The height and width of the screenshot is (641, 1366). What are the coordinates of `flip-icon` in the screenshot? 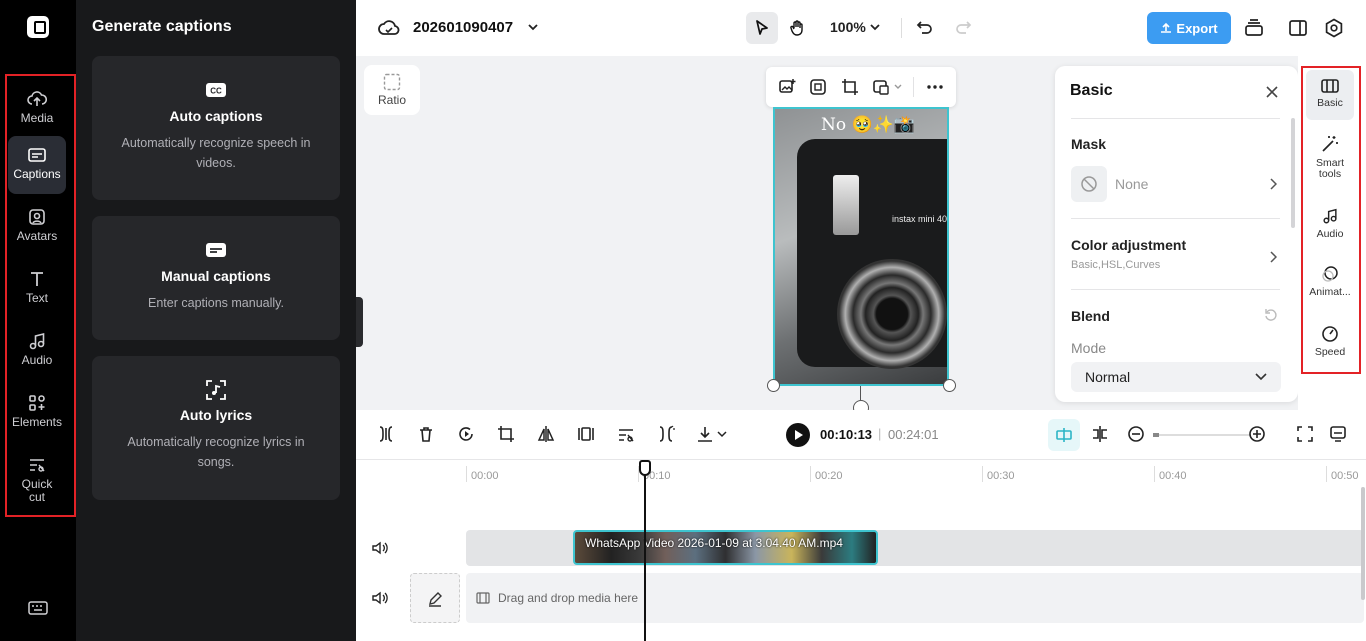 It's located at (546, 434).